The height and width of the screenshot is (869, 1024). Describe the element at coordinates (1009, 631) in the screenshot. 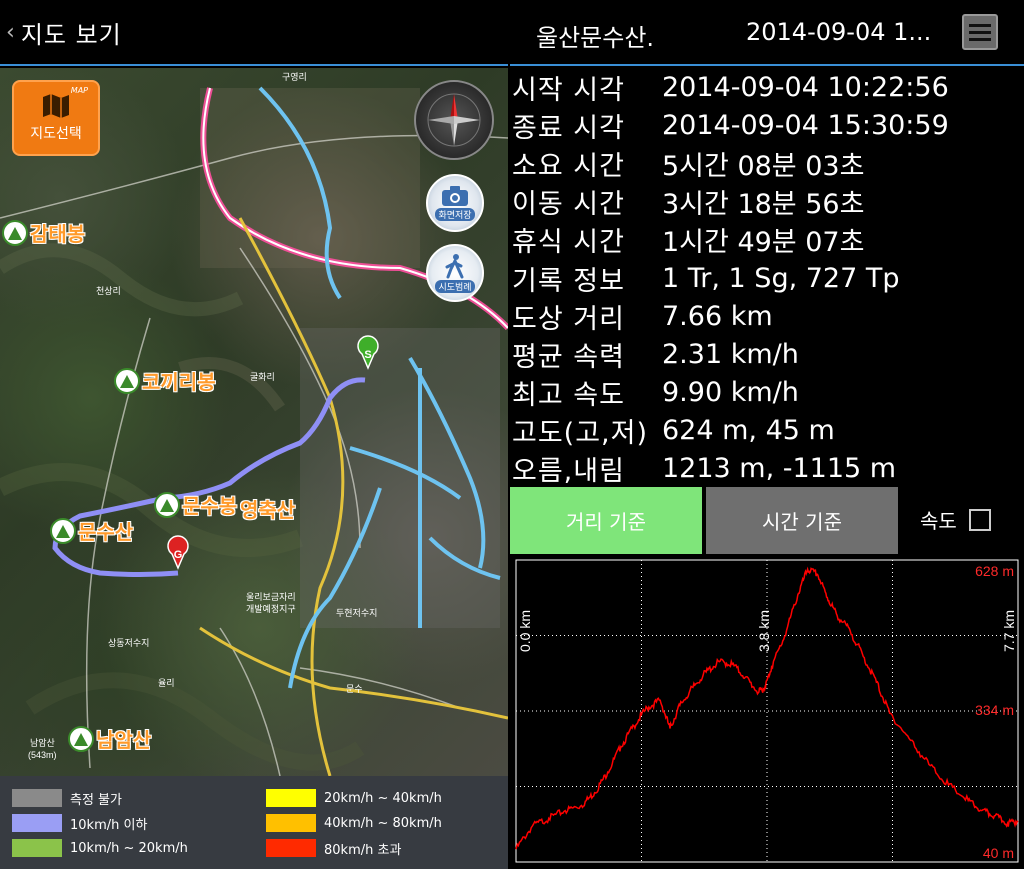

I see `x-tick-label: 7.7 km` at that location.